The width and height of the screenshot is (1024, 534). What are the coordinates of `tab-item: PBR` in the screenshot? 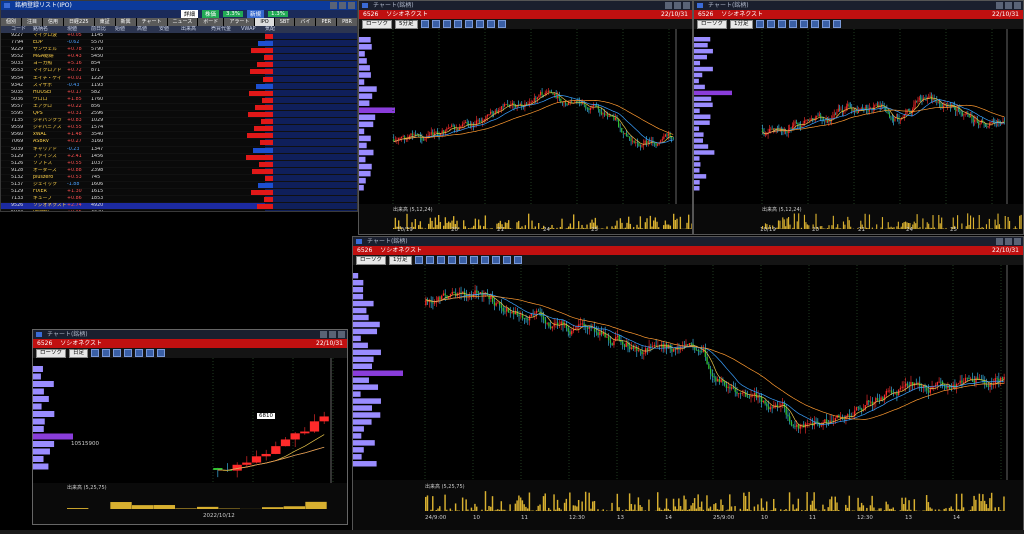 It's located at (347, 22).